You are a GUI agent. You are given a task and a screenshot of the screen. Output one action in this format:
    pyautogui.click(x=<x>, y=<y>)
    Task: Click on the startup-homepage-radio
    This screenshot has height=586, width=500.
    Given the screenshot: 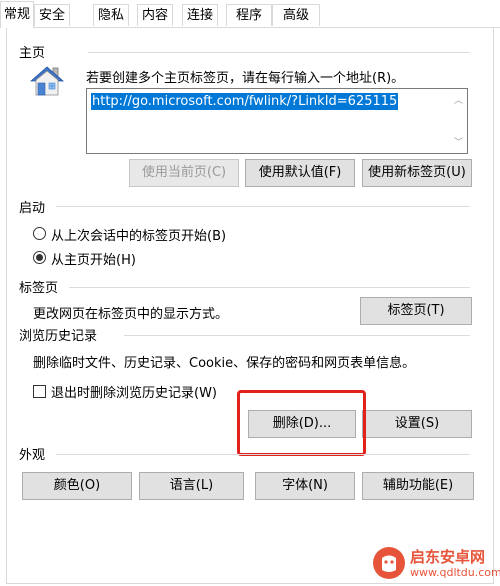 What is the action you would take?
    pyautogui.click(x=39, y=257)
    